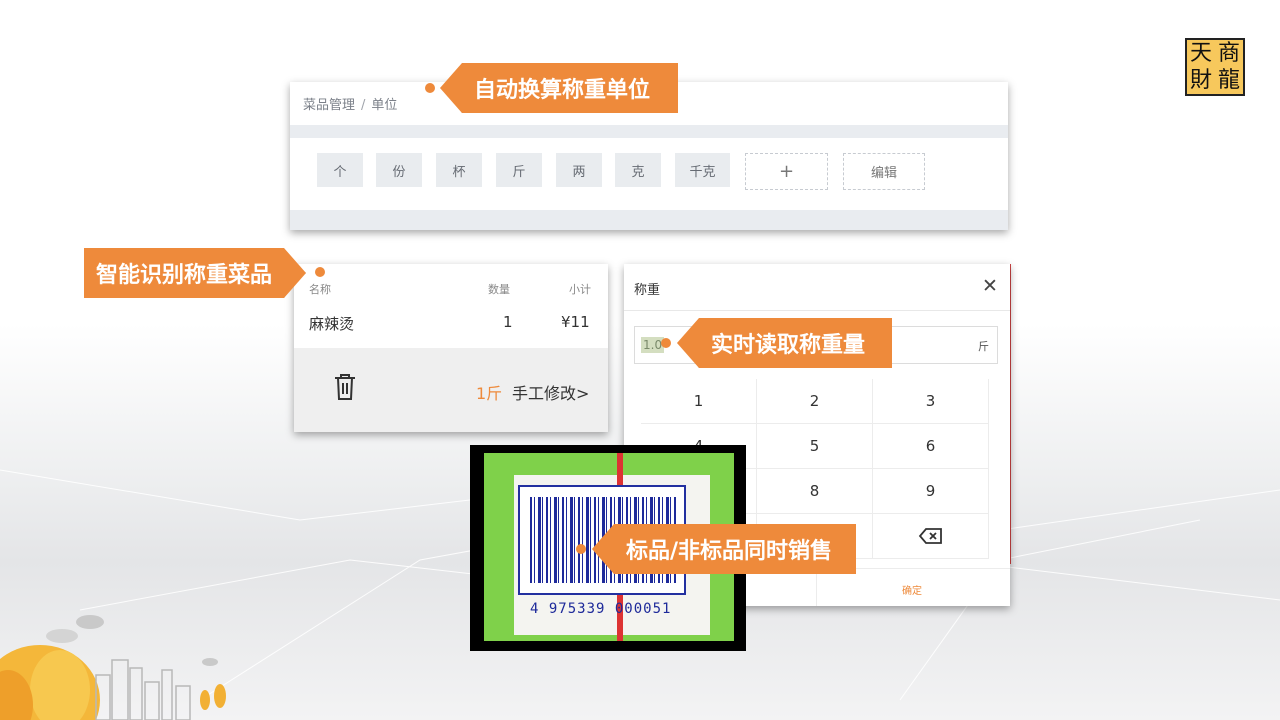  What do you see at coordinates (601, 609) in the screenshot?
I see `barcode-number: 4 975339 000051` at bounding box center [601, 609].